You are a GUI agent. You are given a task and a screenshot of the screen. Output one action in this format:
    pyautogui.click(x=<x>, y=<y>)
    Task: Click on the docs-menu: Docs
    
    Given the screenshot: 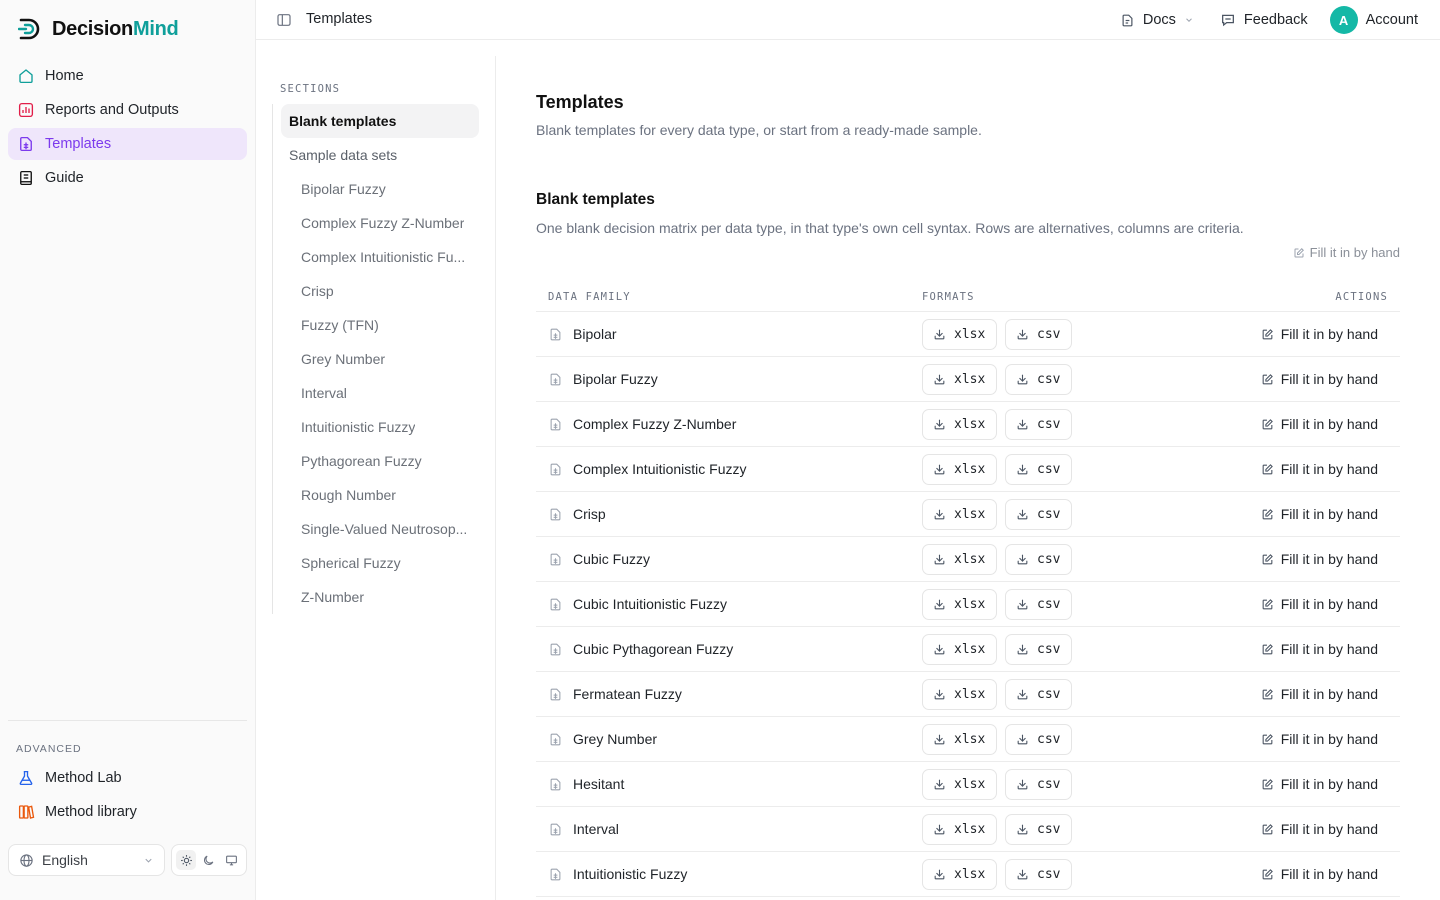 What is the action you would take?
    pyautogui.click(x=1157, y=20)
    